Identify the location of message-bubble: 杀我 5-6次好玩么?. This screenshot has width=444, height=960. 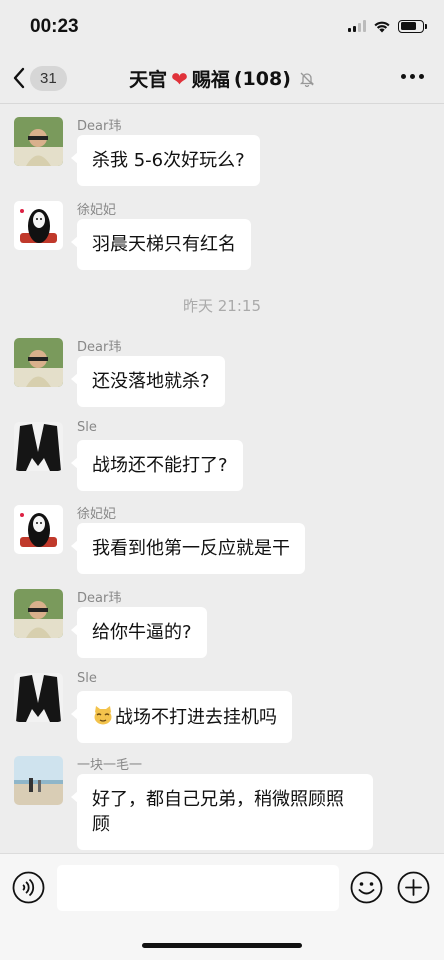
(165, 160).